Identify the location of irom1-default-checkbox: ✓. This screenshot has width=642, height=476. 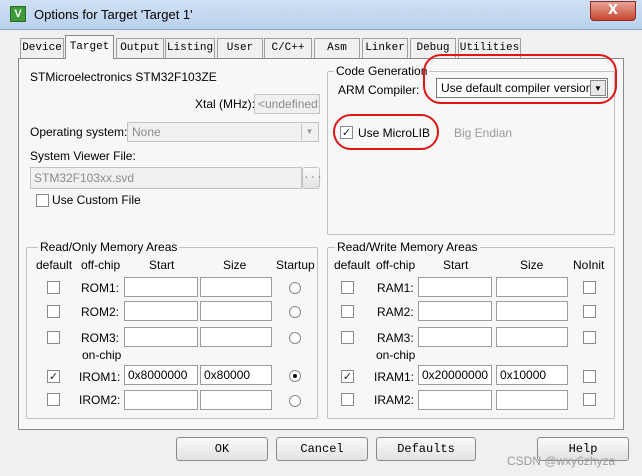
(53, 376).